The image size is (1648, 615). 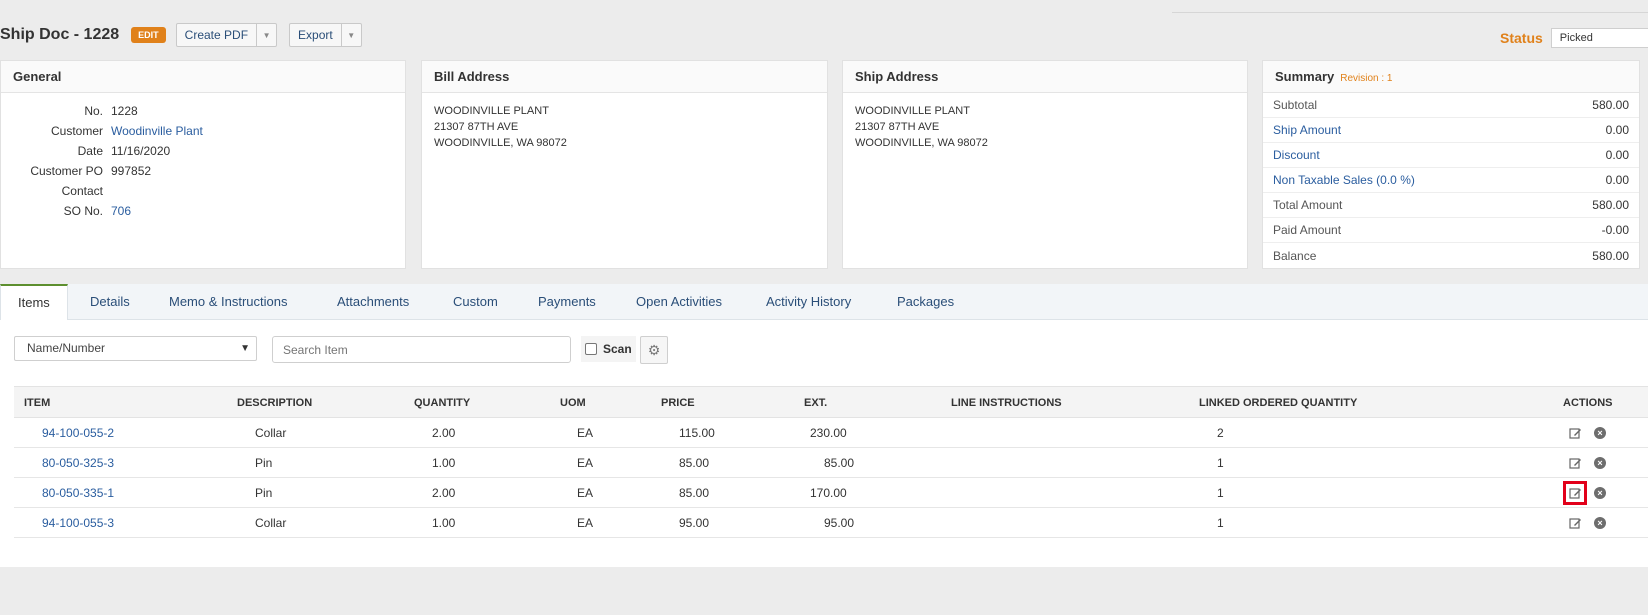 What do you see at coordinates (444, 463) in the screenshot?
I see `cell-quantity: 1.00` at bounding box center [444, 463].